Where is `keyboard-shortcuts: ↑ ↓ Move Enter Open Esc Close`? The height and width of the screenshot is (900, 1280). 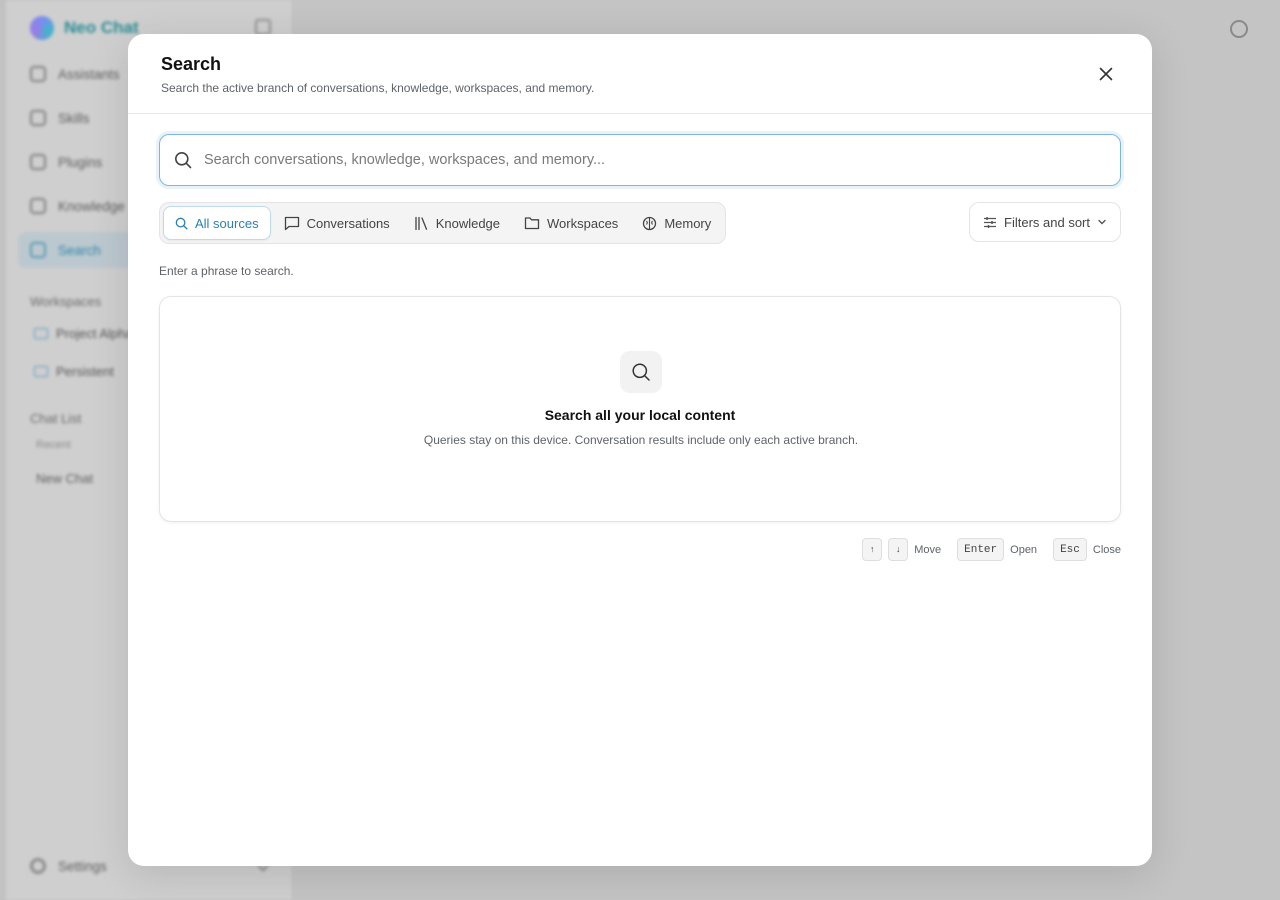
keyboard-shortcuts: ↑ ↓ Move Enter Open Esc Close is located at coordinates (991, 549).